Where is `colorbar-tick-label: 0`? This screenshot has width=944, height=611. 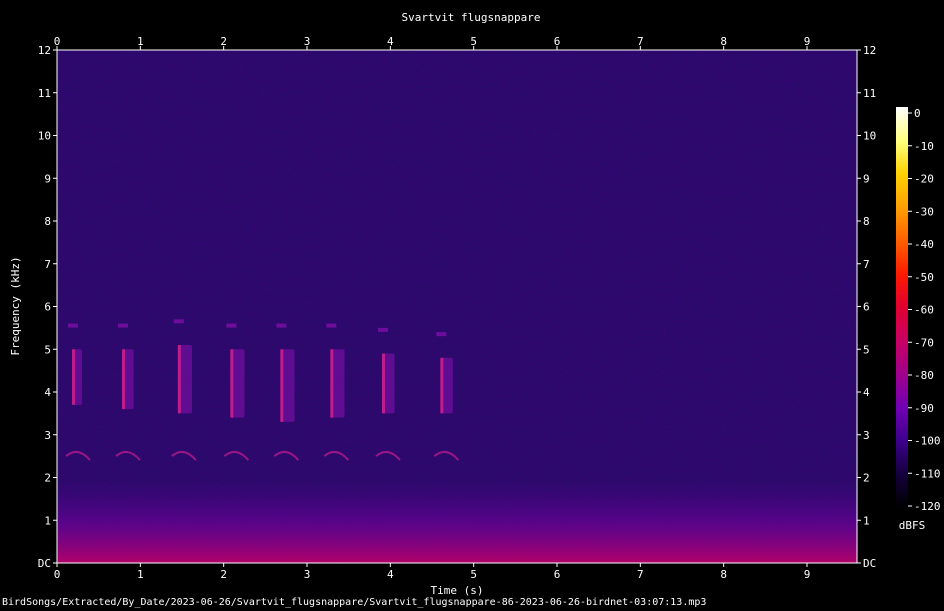 colorbar-tick-label: 0 is located at coordinates (917, 113).